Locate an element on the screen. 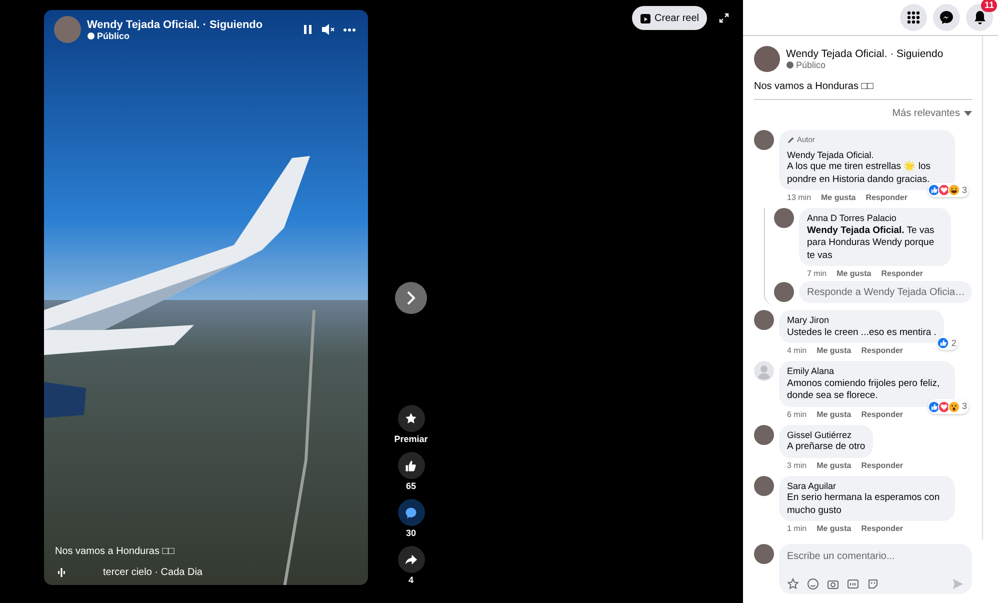 The image size is (998, 603). expand-icon is located at coordinates (724, 18).